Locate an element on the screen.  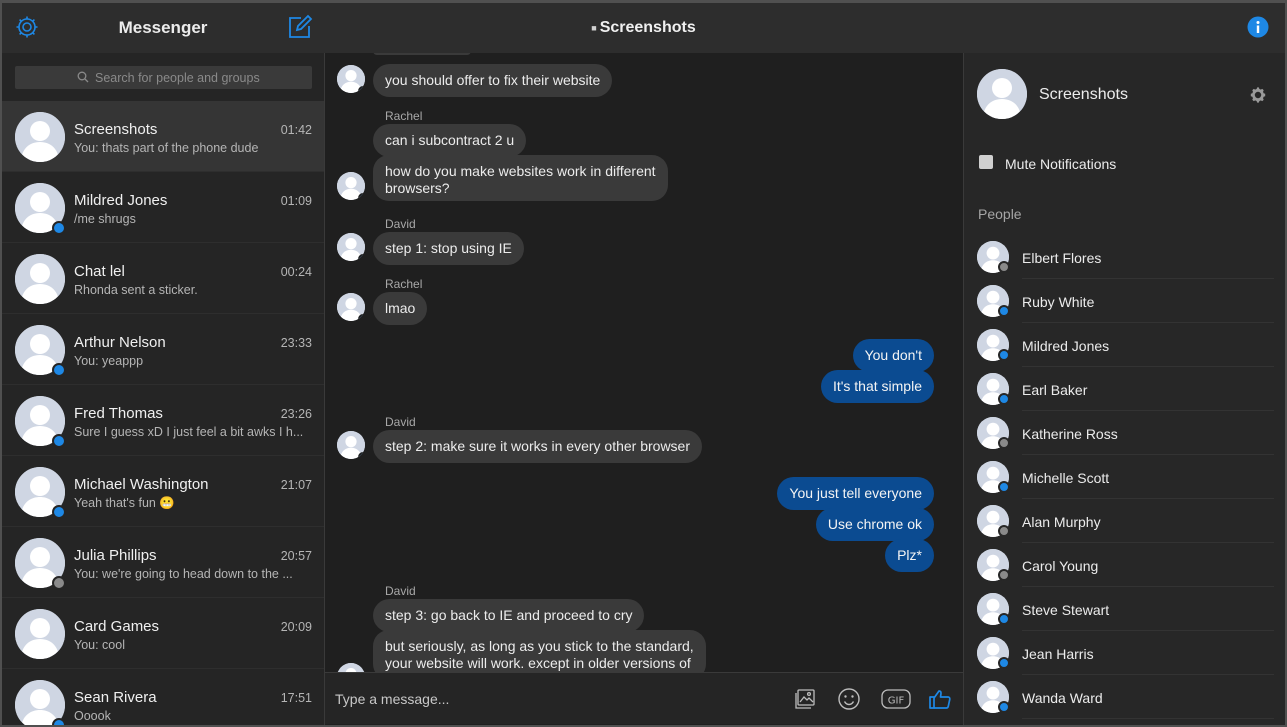
conversation-item: Mildred Jones 01:09/me shrugs is located at coordinates (163, 207).